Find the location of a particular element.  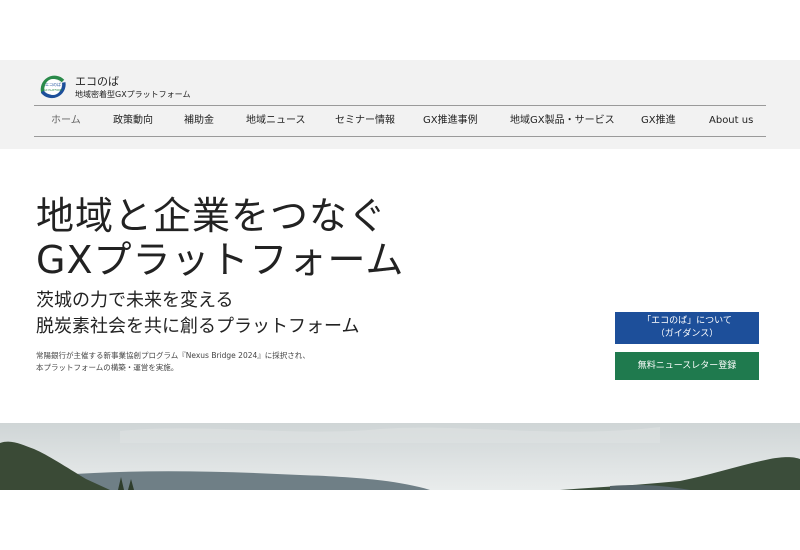

brand-logo: エコのば GX PLATFORM エコのば 地域密着型GXプラットフォーム is located at coordinates (113, 87).